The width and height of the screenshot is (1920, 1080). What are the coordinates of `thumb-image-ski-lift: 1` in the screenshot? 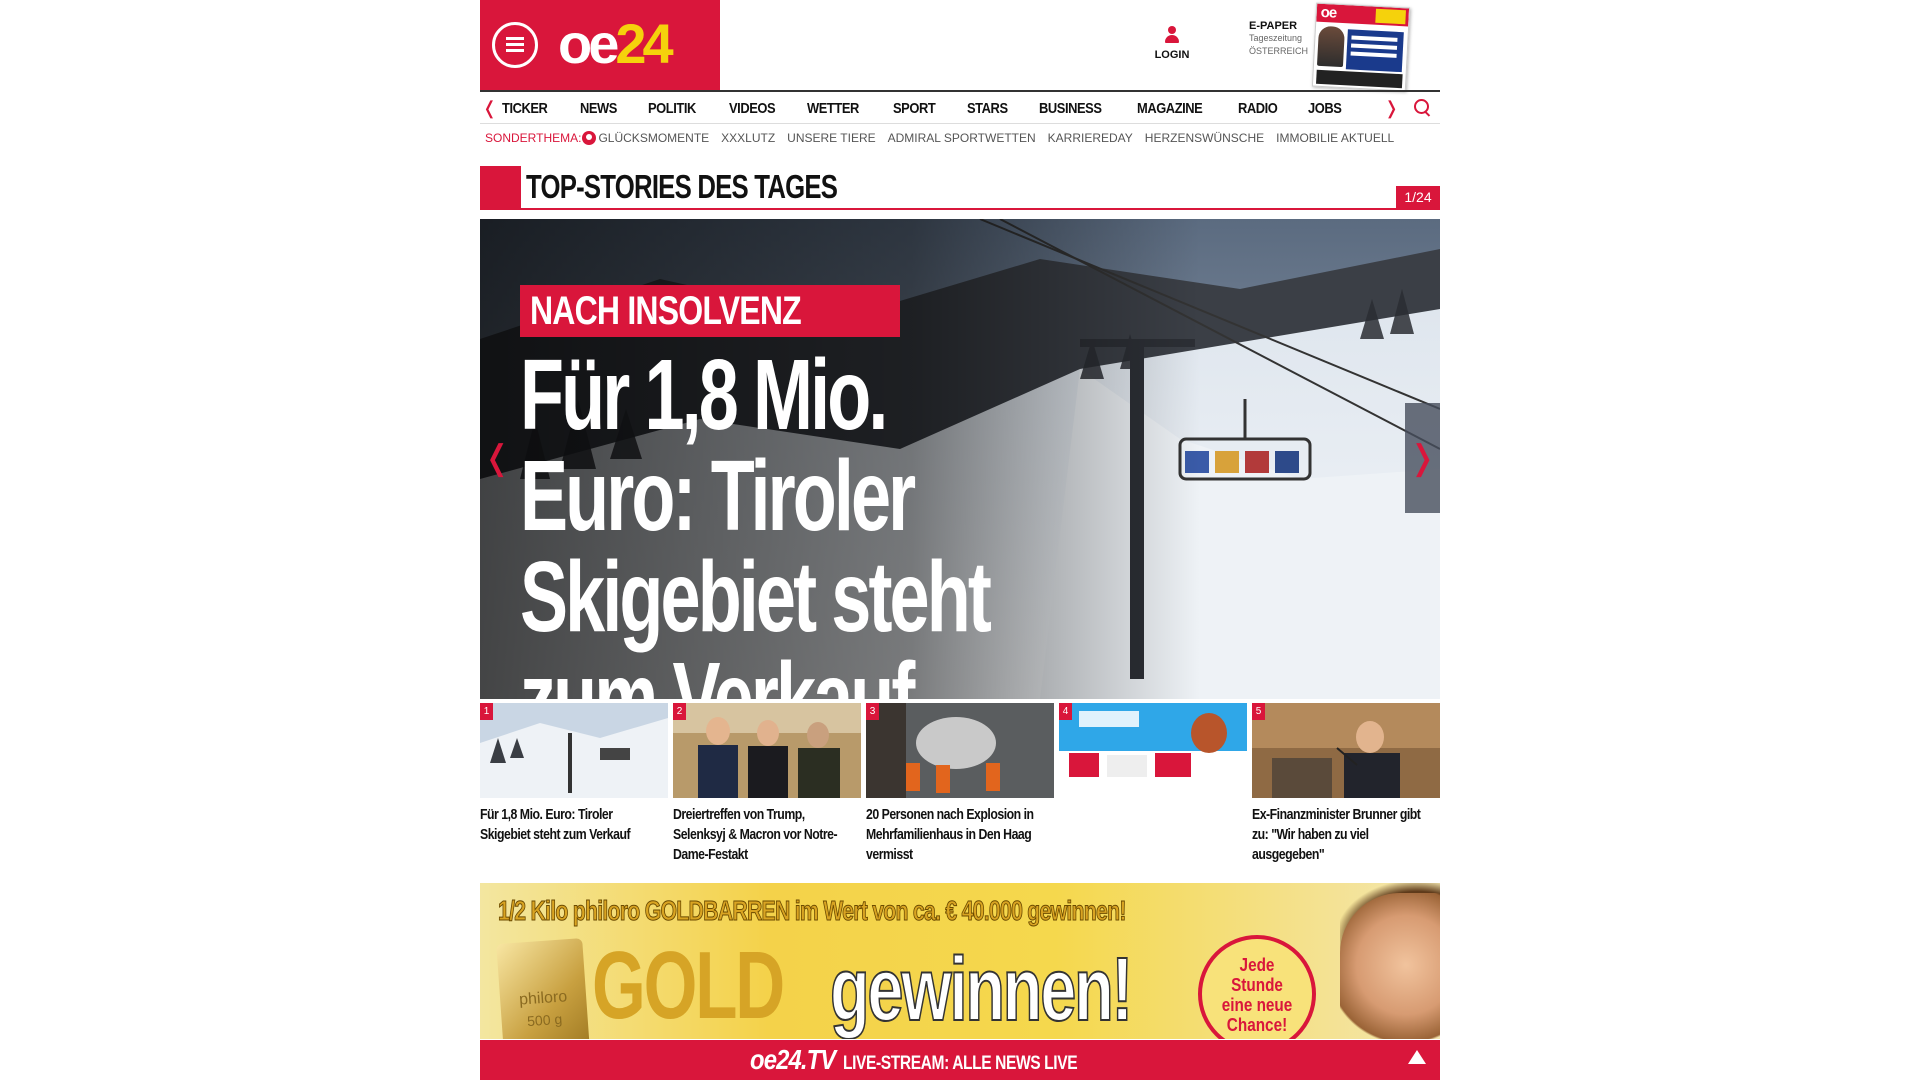 It's located at (574, 750).